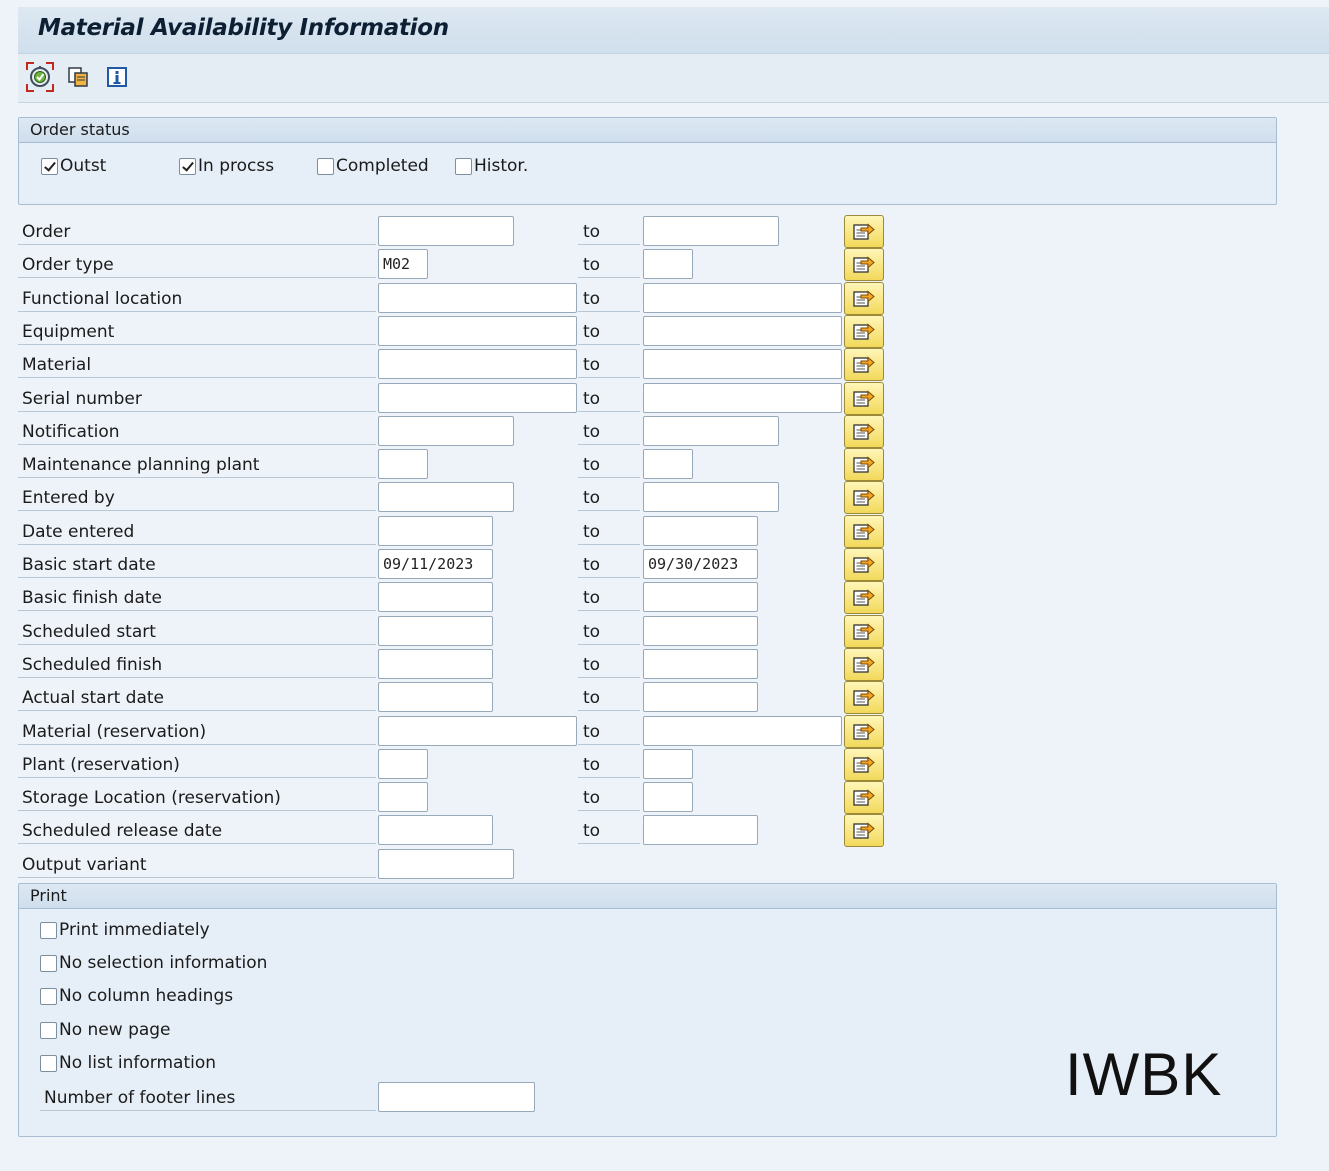 The height and width of the screenshot is (1171, 1329). I want to click on checkbox-label: In procss, so click(236, 166).